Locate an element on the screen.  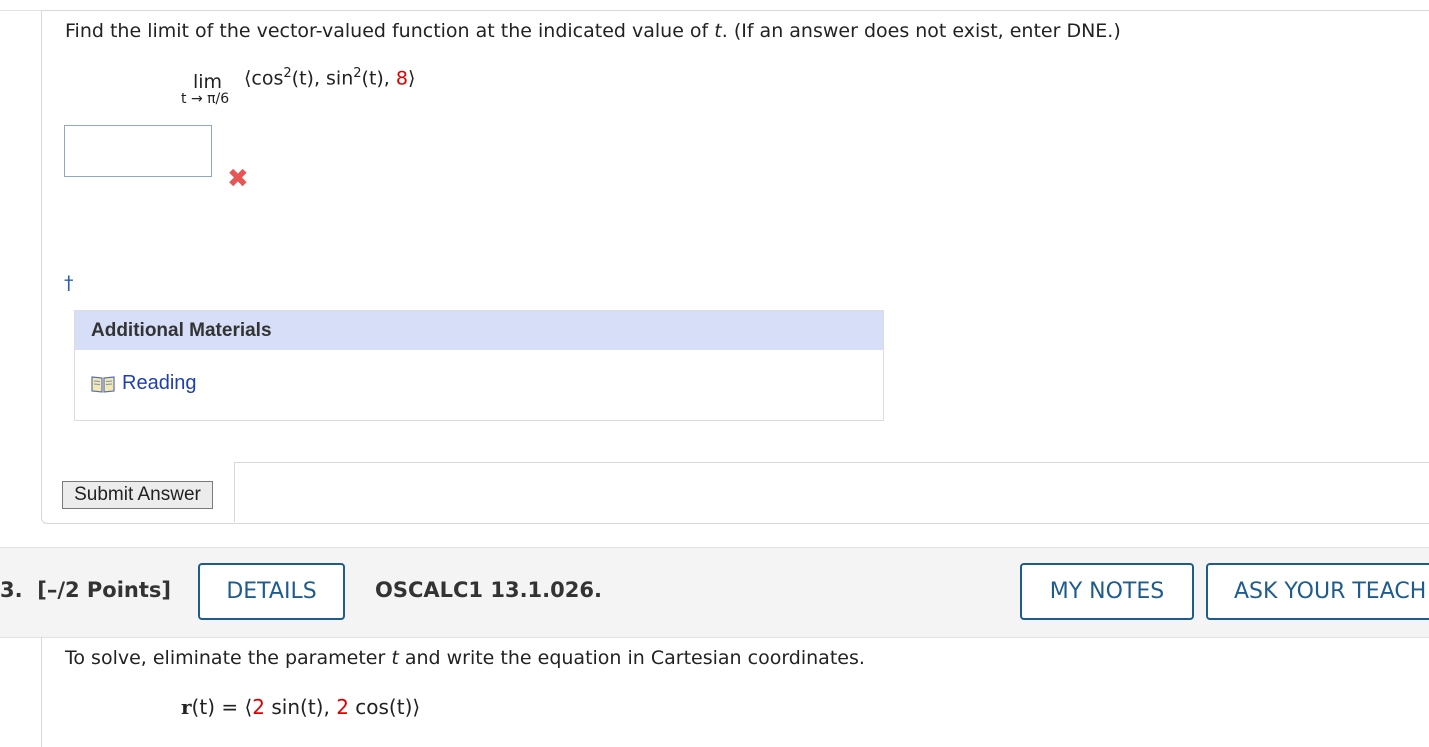
vec-part: (t), sin is located at coordinates (322, 78).